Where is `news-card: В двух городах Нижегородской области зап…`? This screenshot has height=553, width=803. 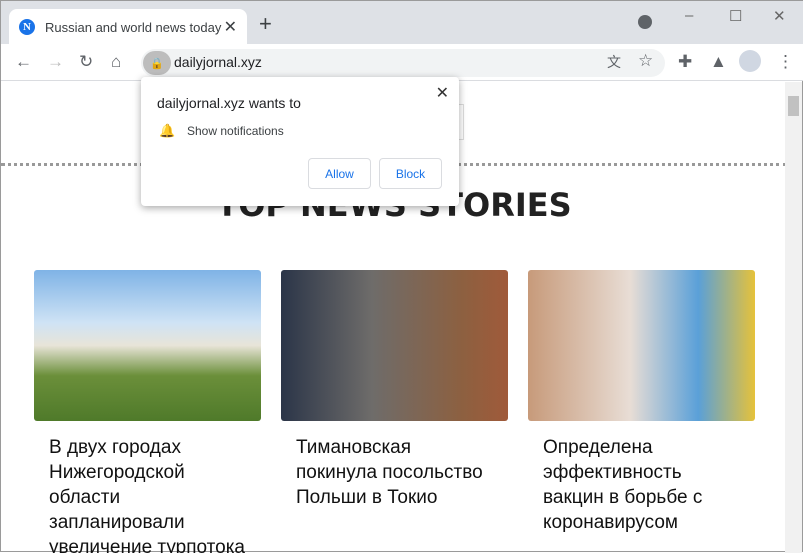 news-card: В двух городах Нижегородской области зап… is located at coordinates (147, 411).